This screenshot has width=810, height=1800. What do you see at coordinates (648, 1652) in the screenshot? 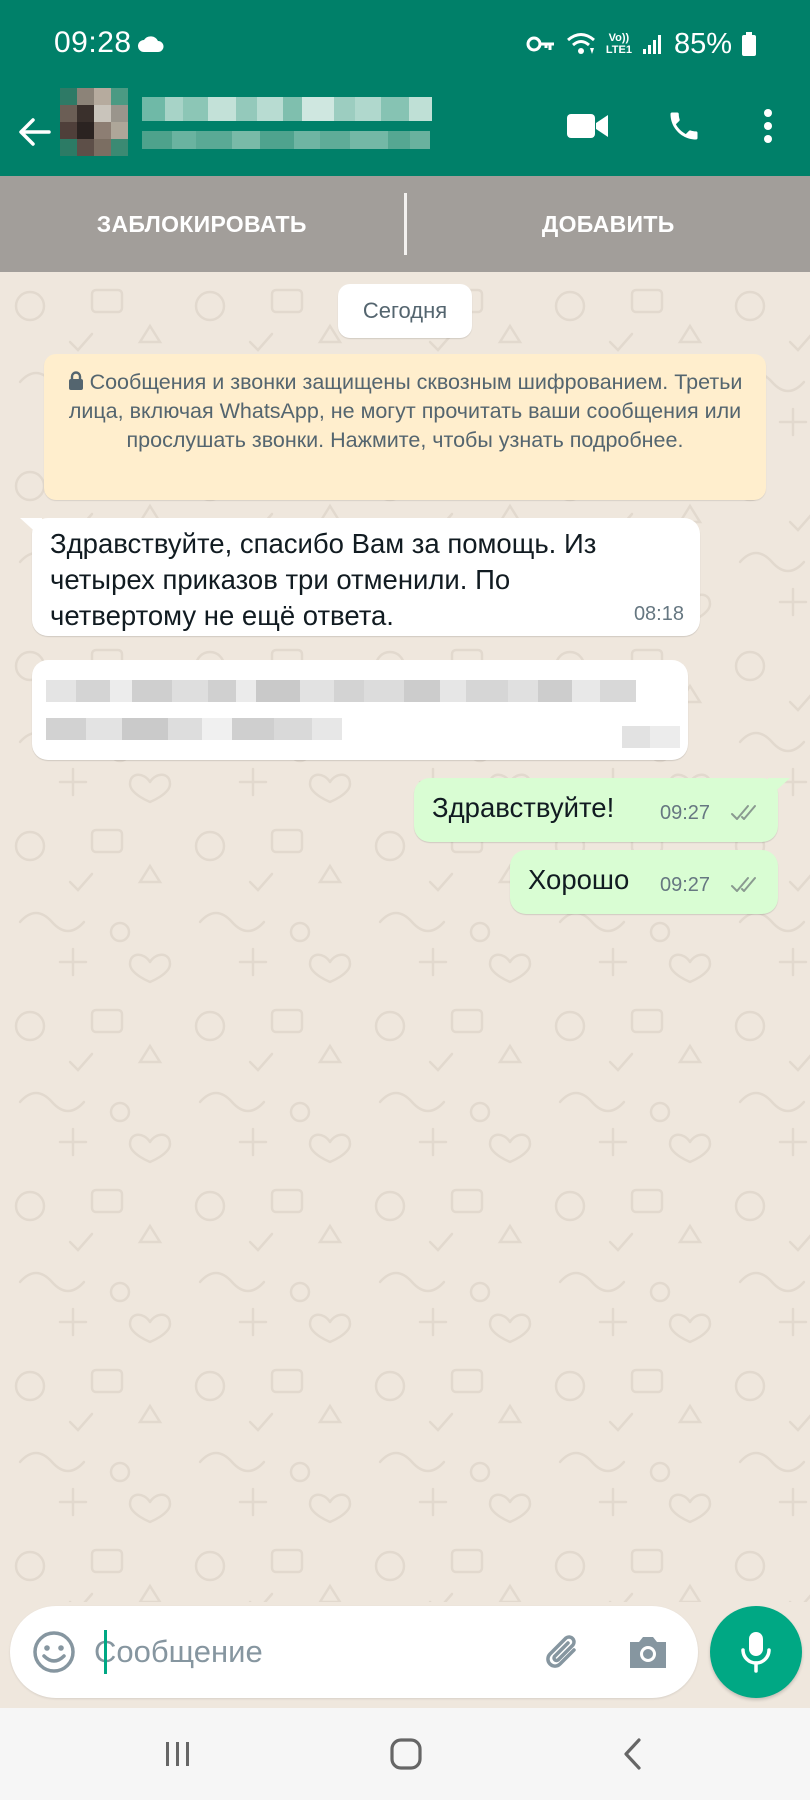
I see `camera-icon` at bounding box center [648, 1652].